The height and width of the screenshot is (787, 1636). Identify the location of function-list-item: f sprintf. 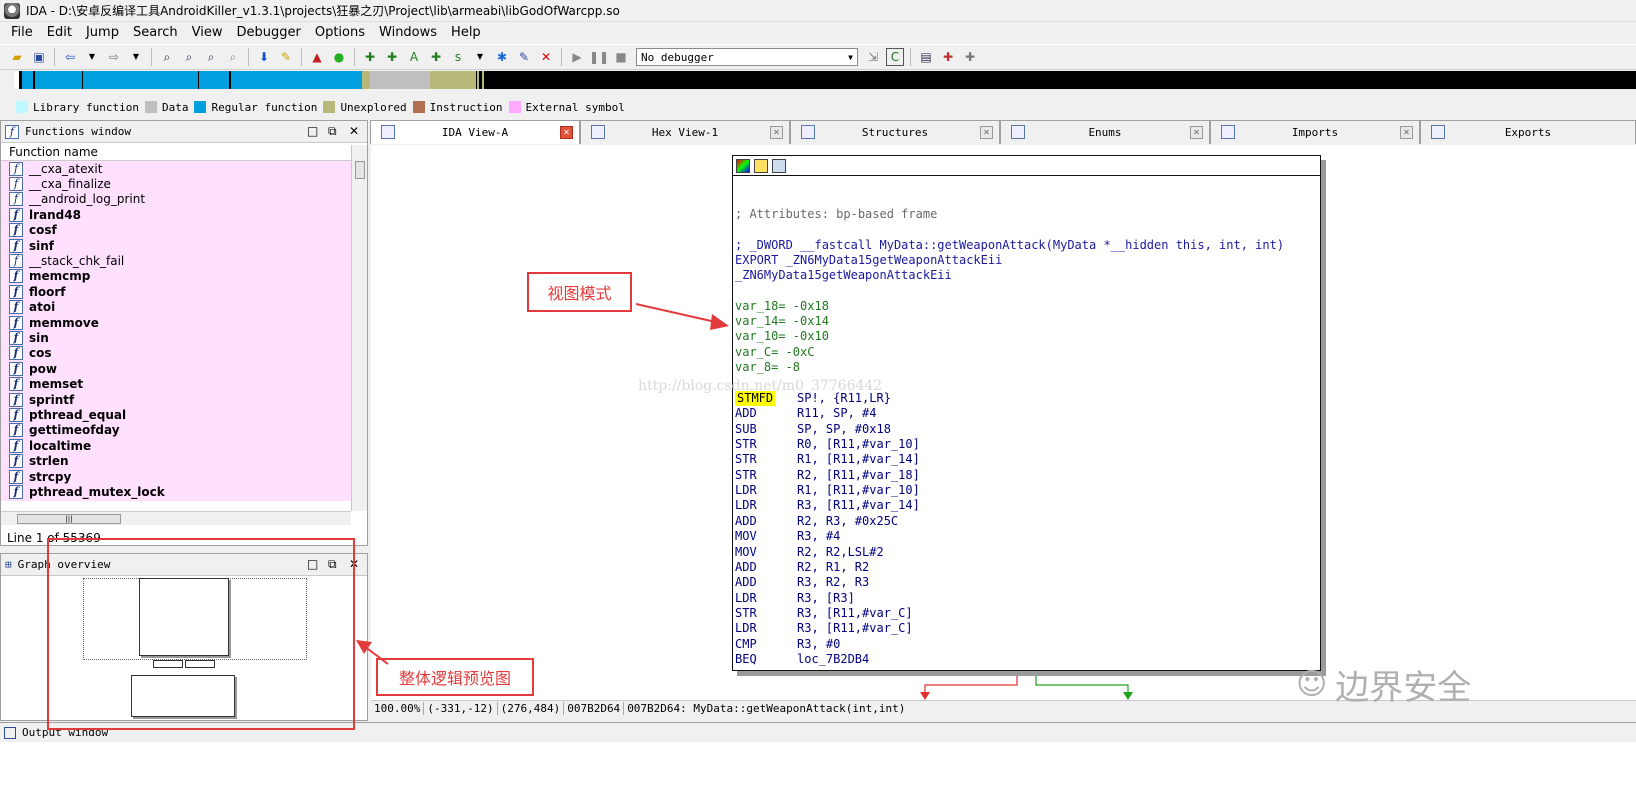
(176, 399).